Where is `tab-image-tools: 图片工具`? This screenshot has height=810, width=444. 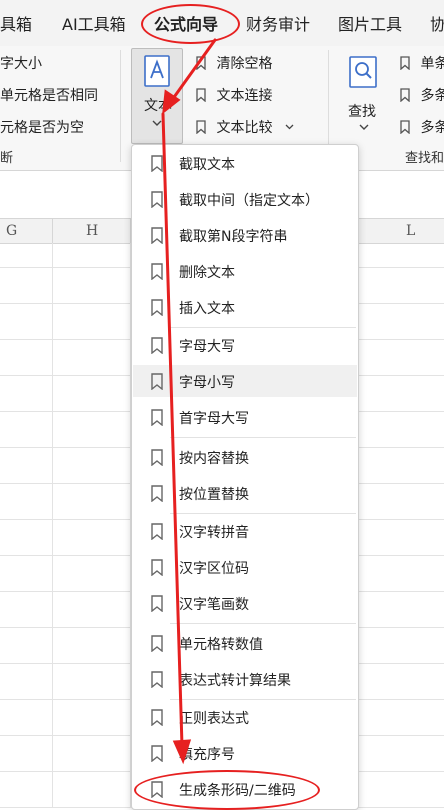 tab-image-tools: 图片工具 is located at coordinates (370, 23).